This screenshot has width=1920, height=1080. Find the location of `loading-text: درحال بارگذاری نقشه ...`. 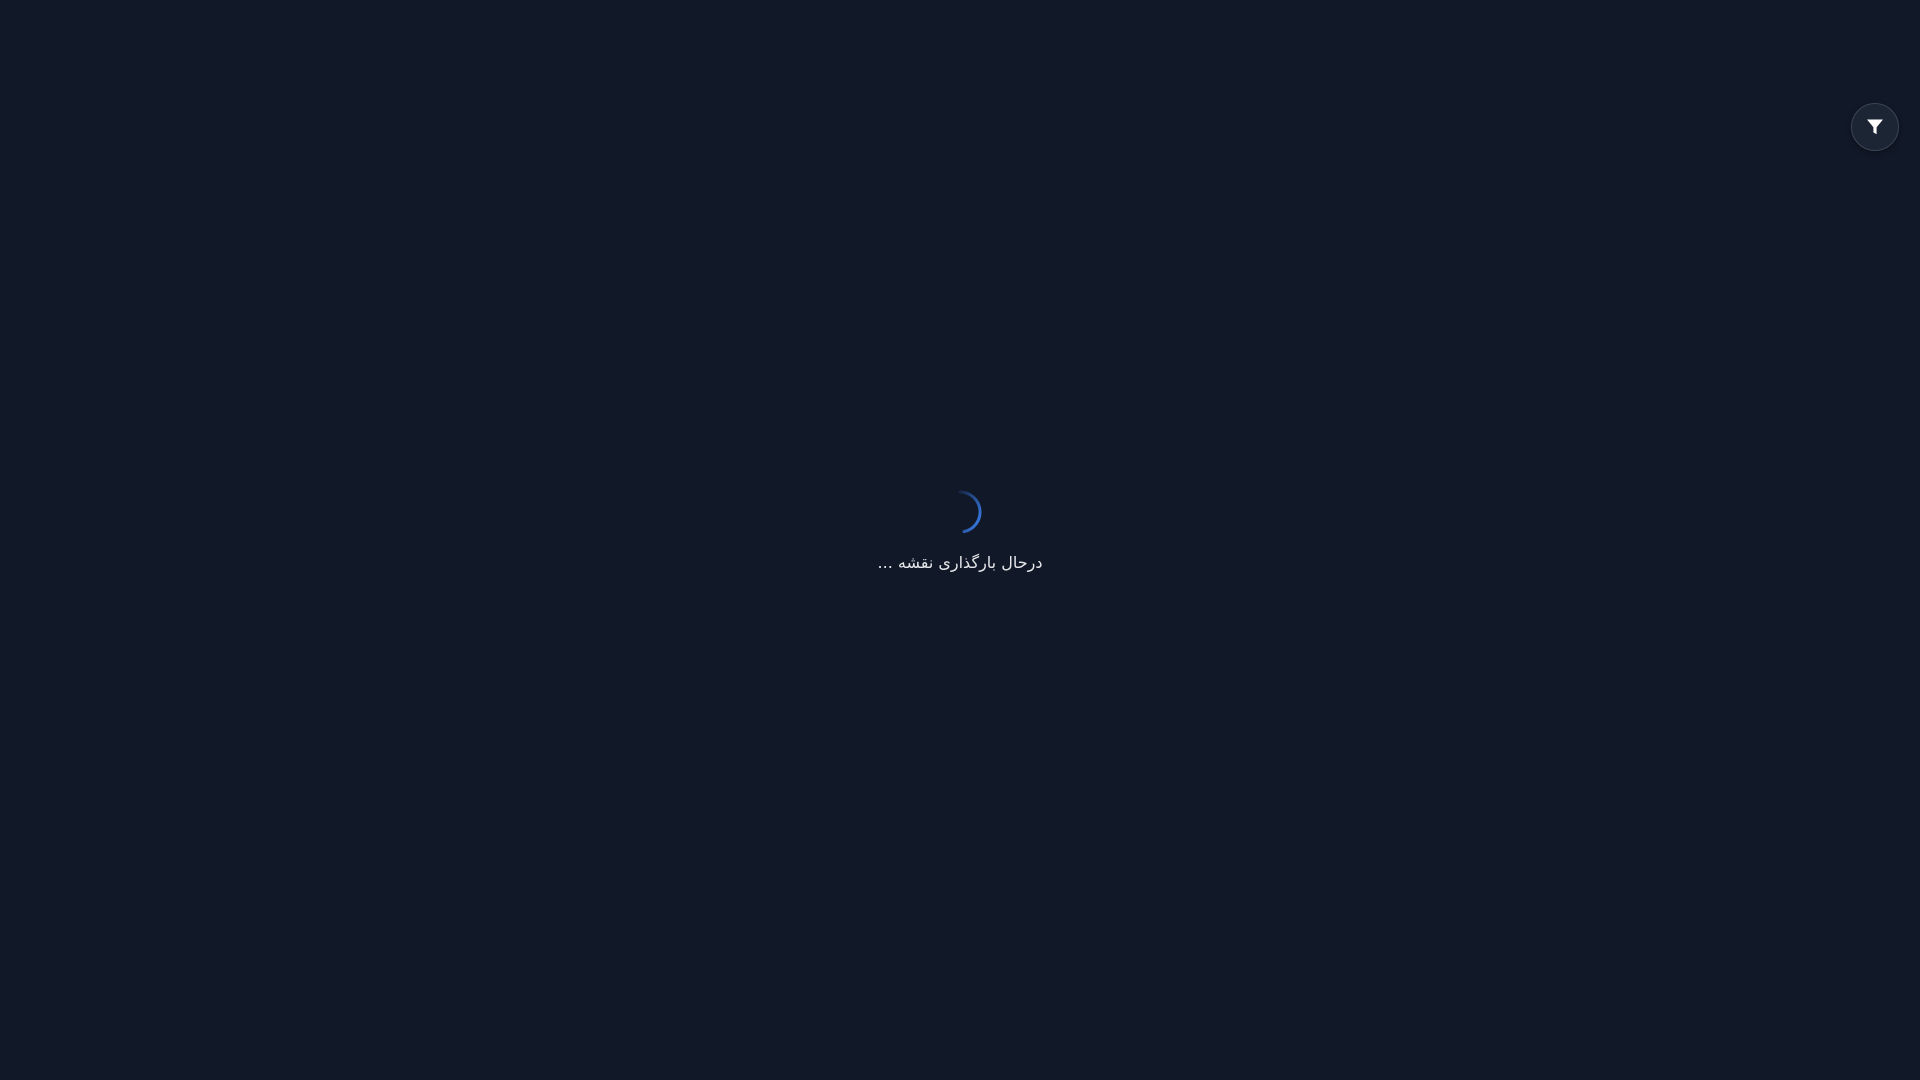

loading-text: درحال بارگذاری نقشه ... is located at coordinates (960, 562).